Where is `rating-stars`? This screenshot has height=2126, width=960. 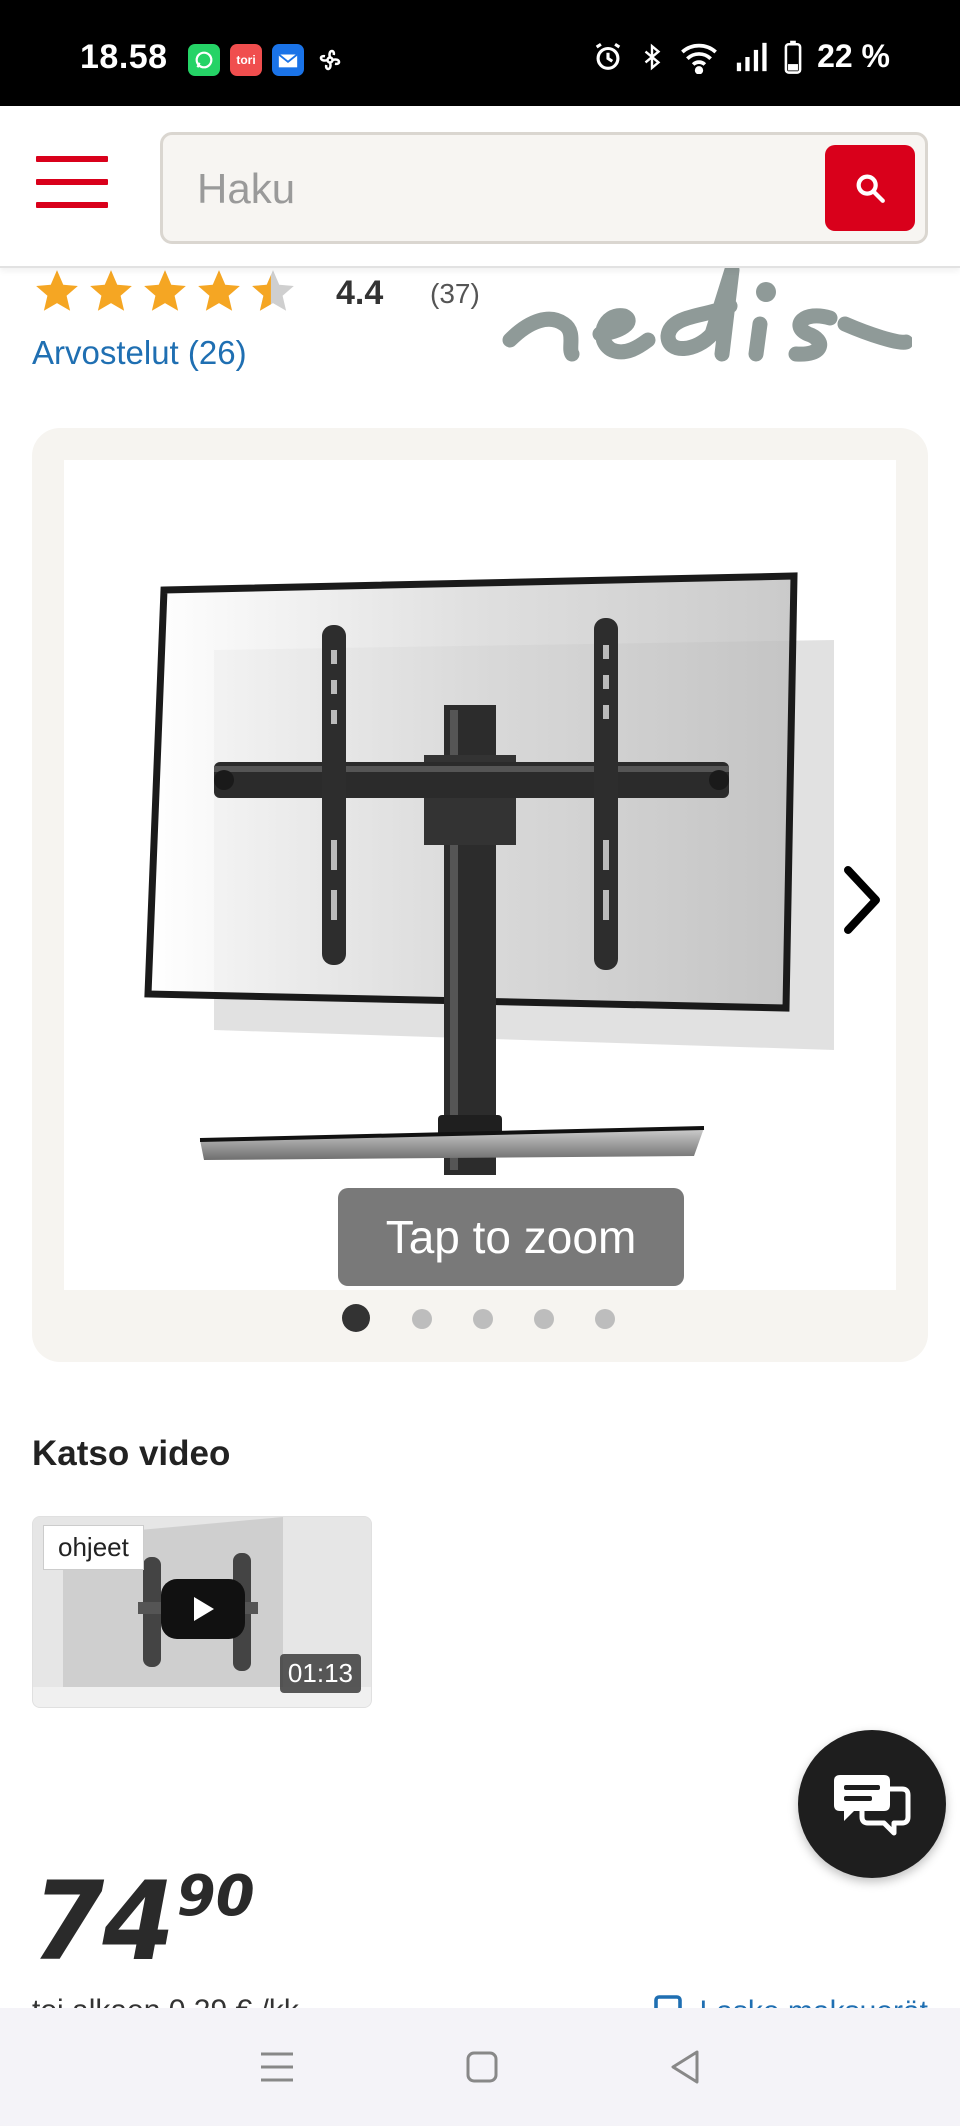 rating-stars is located at coordinates (165, 291).